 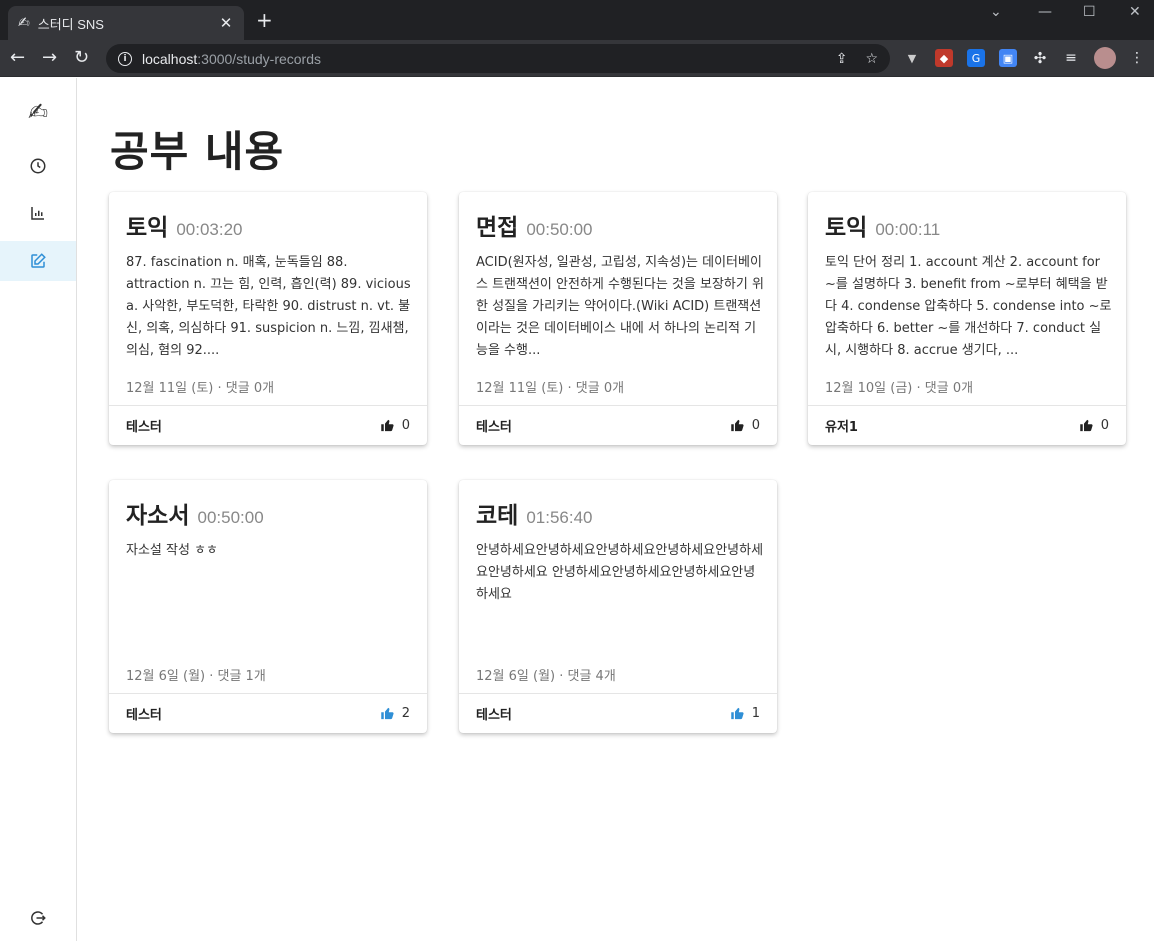 What do you see at coordinates (38, 112) in the screenshot?
I see `app-logo-icon: ✍` at bounding box center [38, 112].